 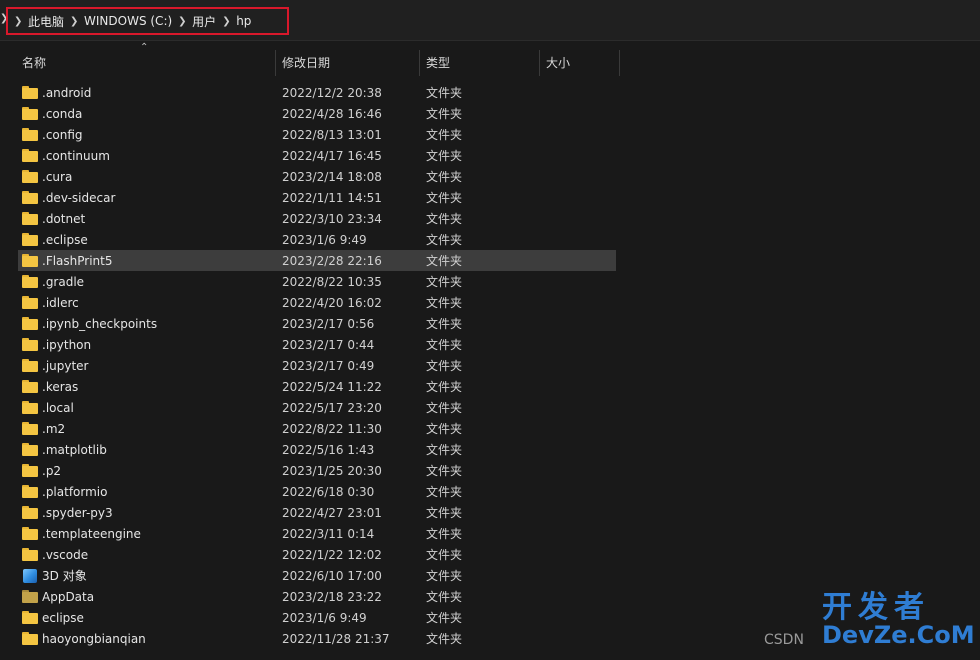 I want to click on list-item: .p2 2023/1/25 20:30 文件夹, so click(x=317, y=470).